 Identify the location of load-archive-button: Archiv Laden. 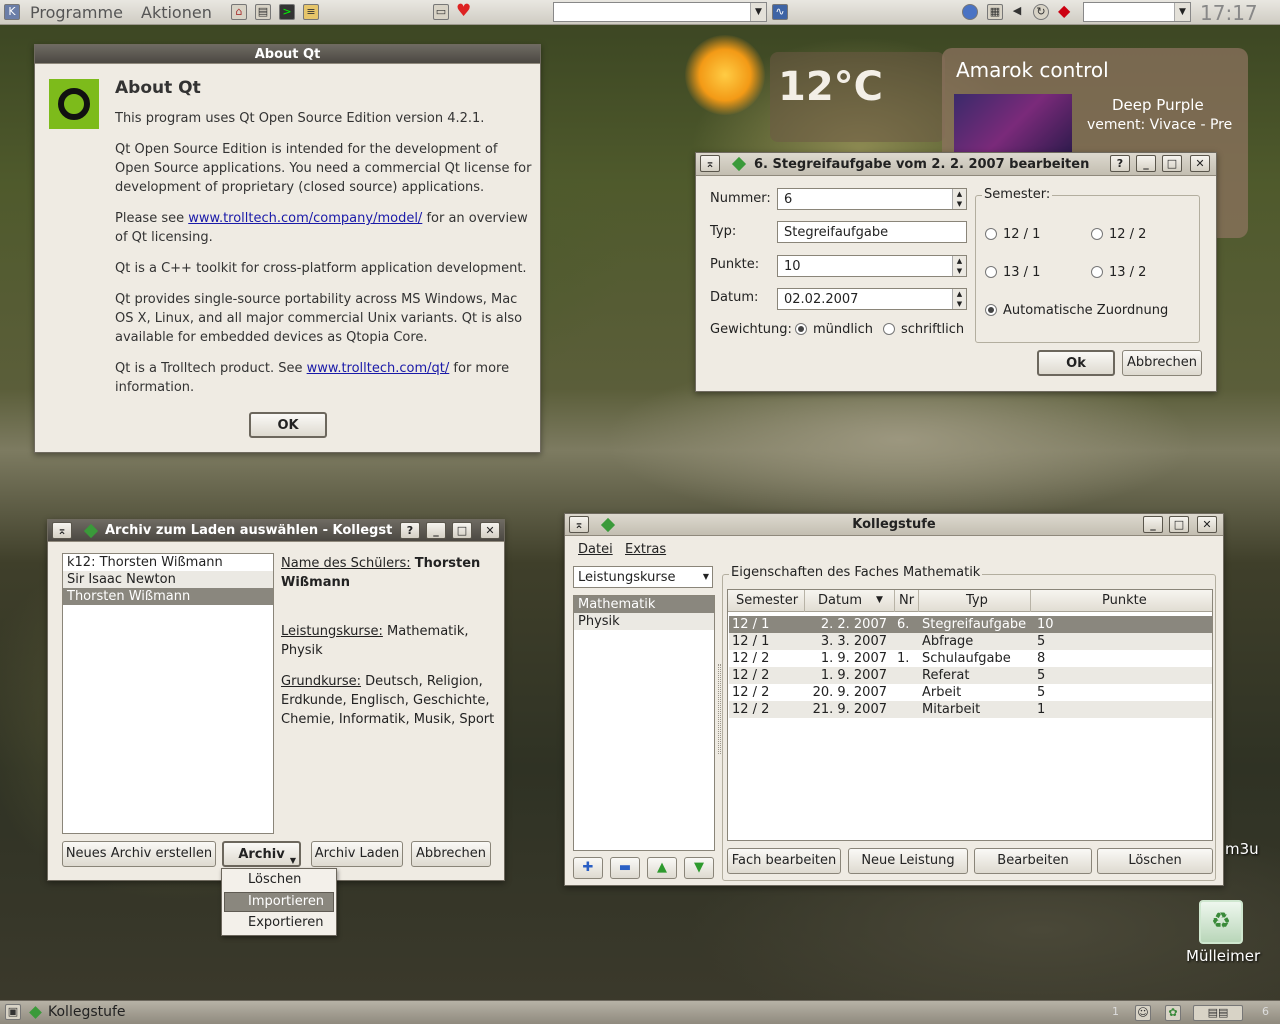
(357, 854).